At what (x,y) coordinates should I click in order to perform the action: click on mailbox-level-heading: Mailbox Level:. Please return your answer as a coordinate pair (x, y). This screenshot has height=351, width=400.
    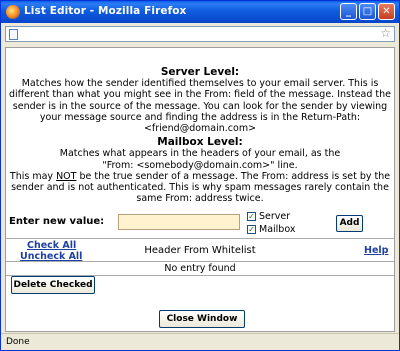
    Looking at the image, I should click on (200, 142).